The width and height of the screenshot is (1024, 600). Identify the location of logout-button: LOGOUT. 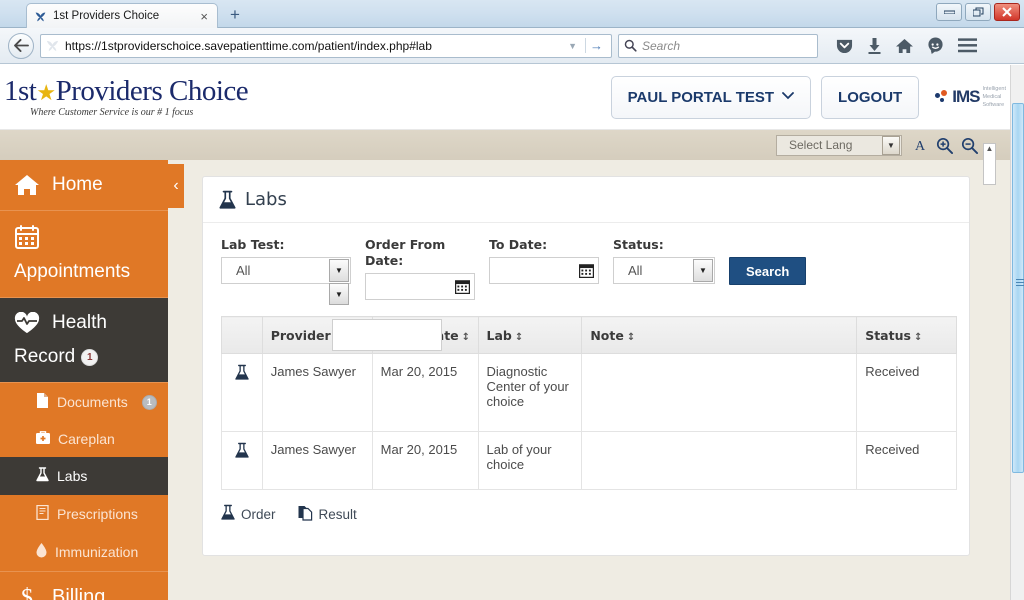
(870, 97).